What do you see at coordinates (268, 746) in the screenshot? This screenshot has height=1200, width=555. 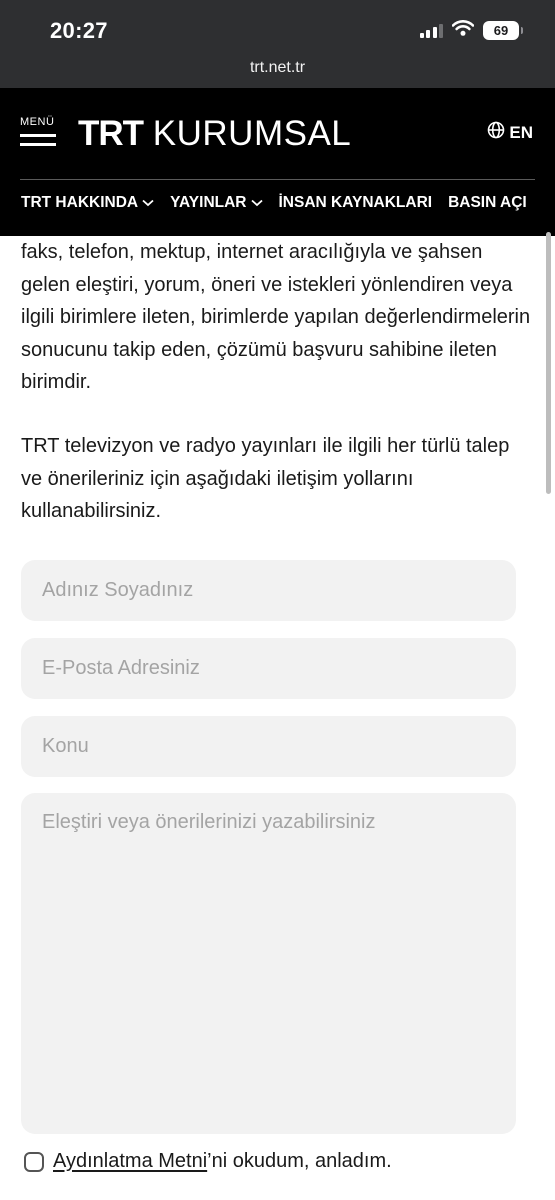 I see `subject-input` at bounding box center [268, 746].